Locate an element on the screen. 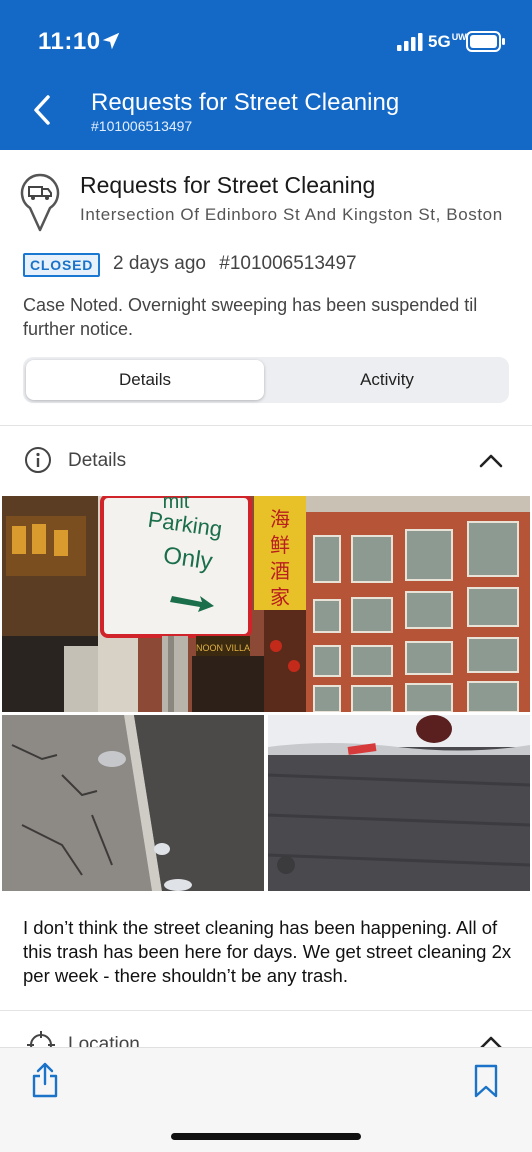 Image resolution: width=532 pixels, height=1152 pixels. request-age: 2 days ago is located at coordinates (159, 263).